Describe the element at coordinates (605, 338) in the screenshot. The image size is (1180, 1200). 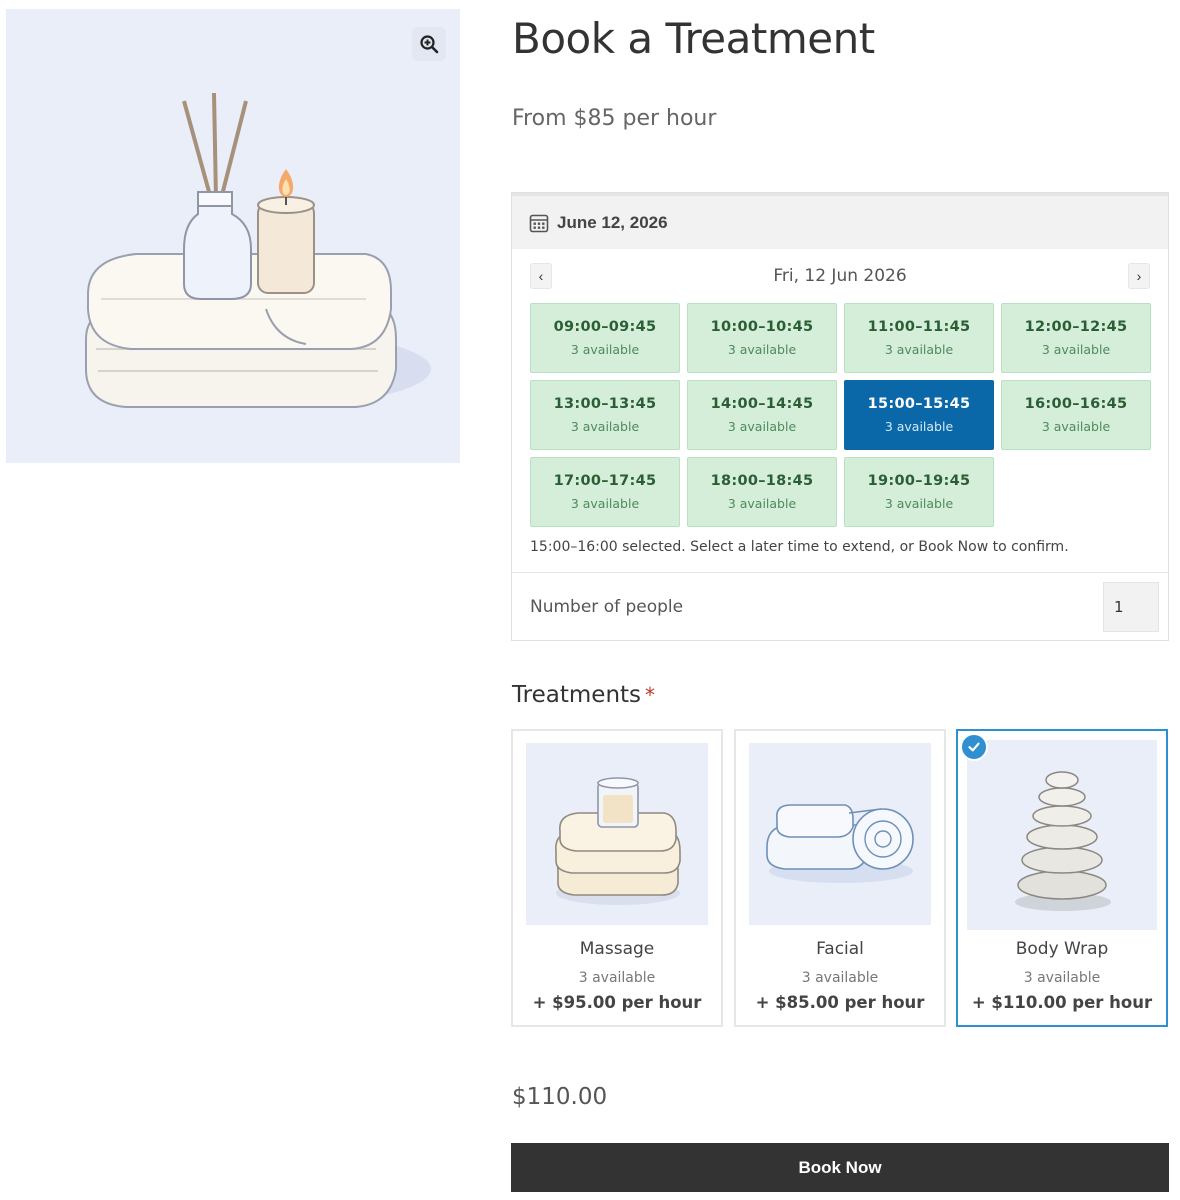
I see `time-slot: 09:00–09:45 3 available` at that location.